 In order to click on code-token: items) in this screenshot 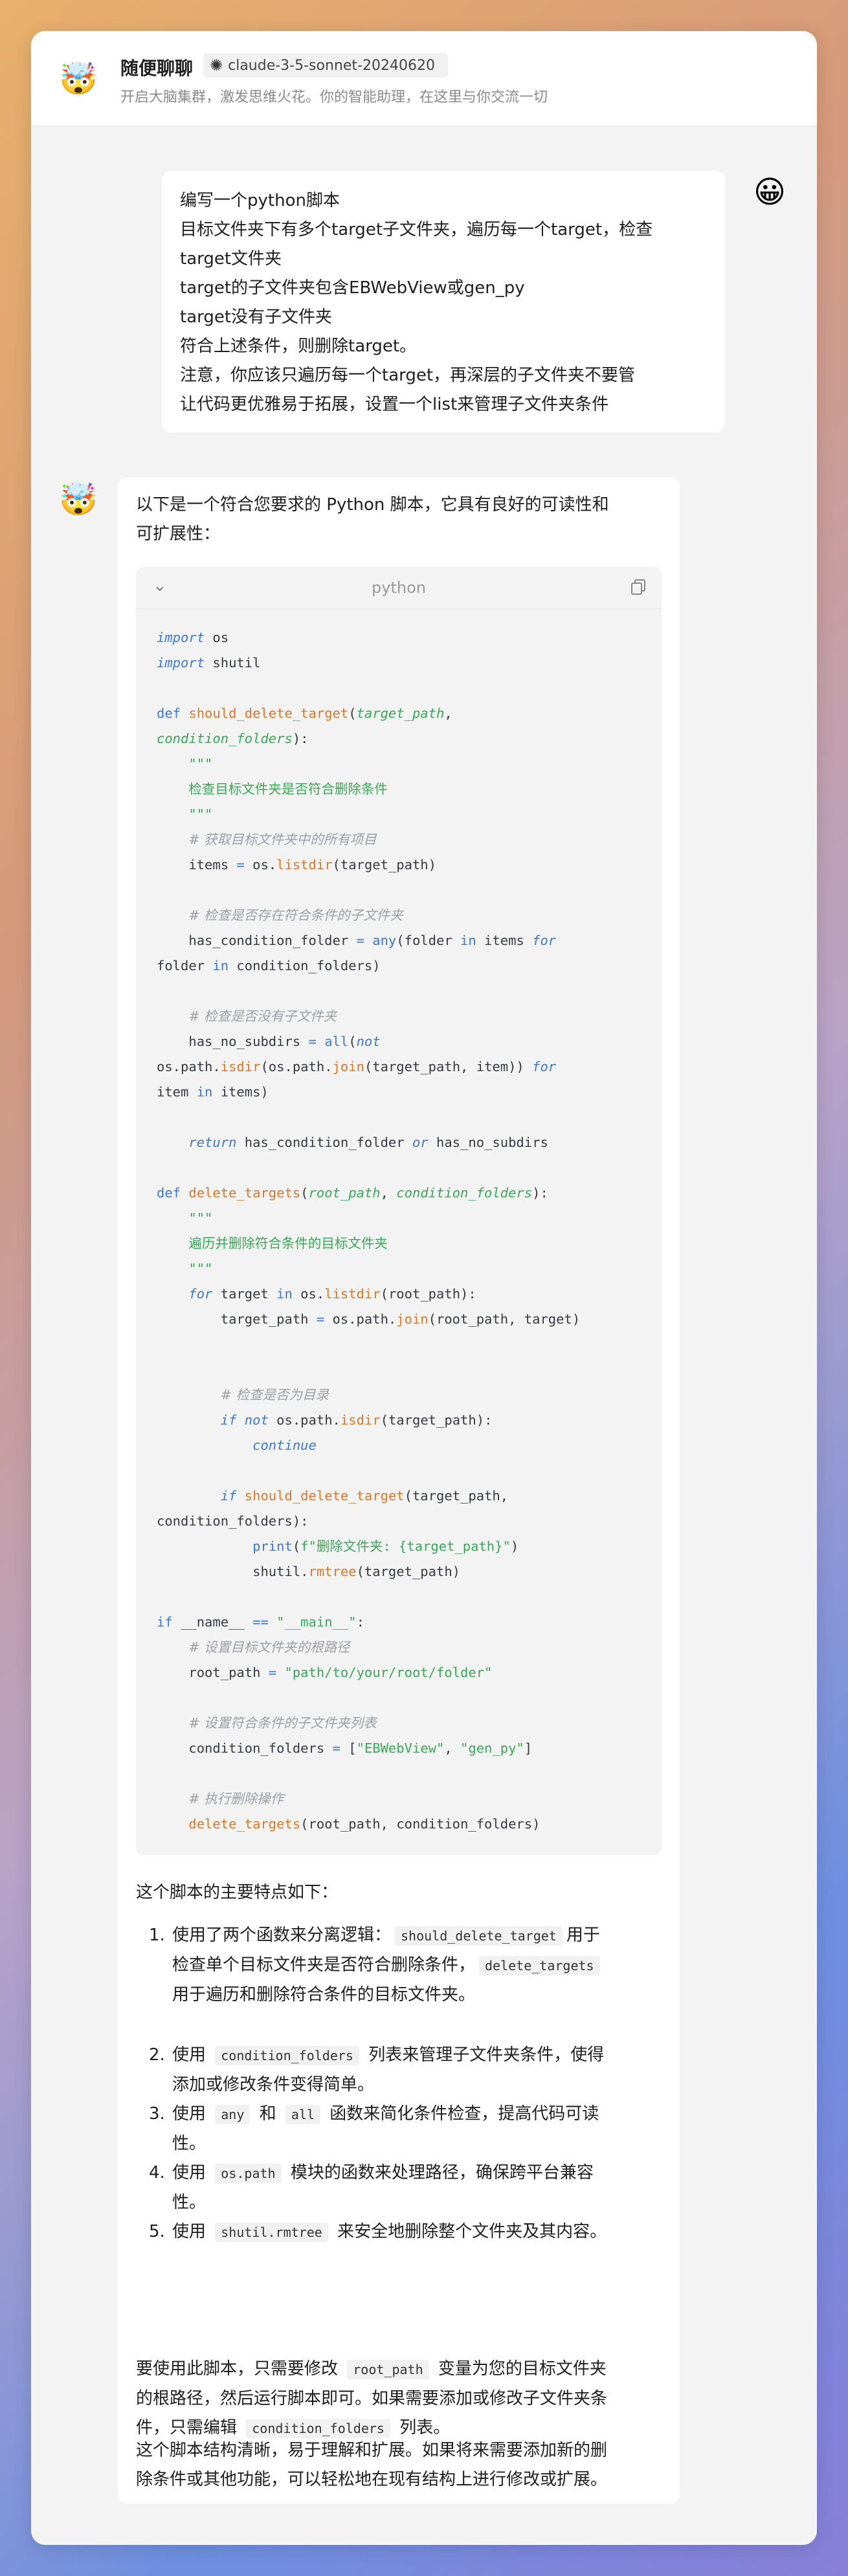, I will do `click(240, 1092)`.